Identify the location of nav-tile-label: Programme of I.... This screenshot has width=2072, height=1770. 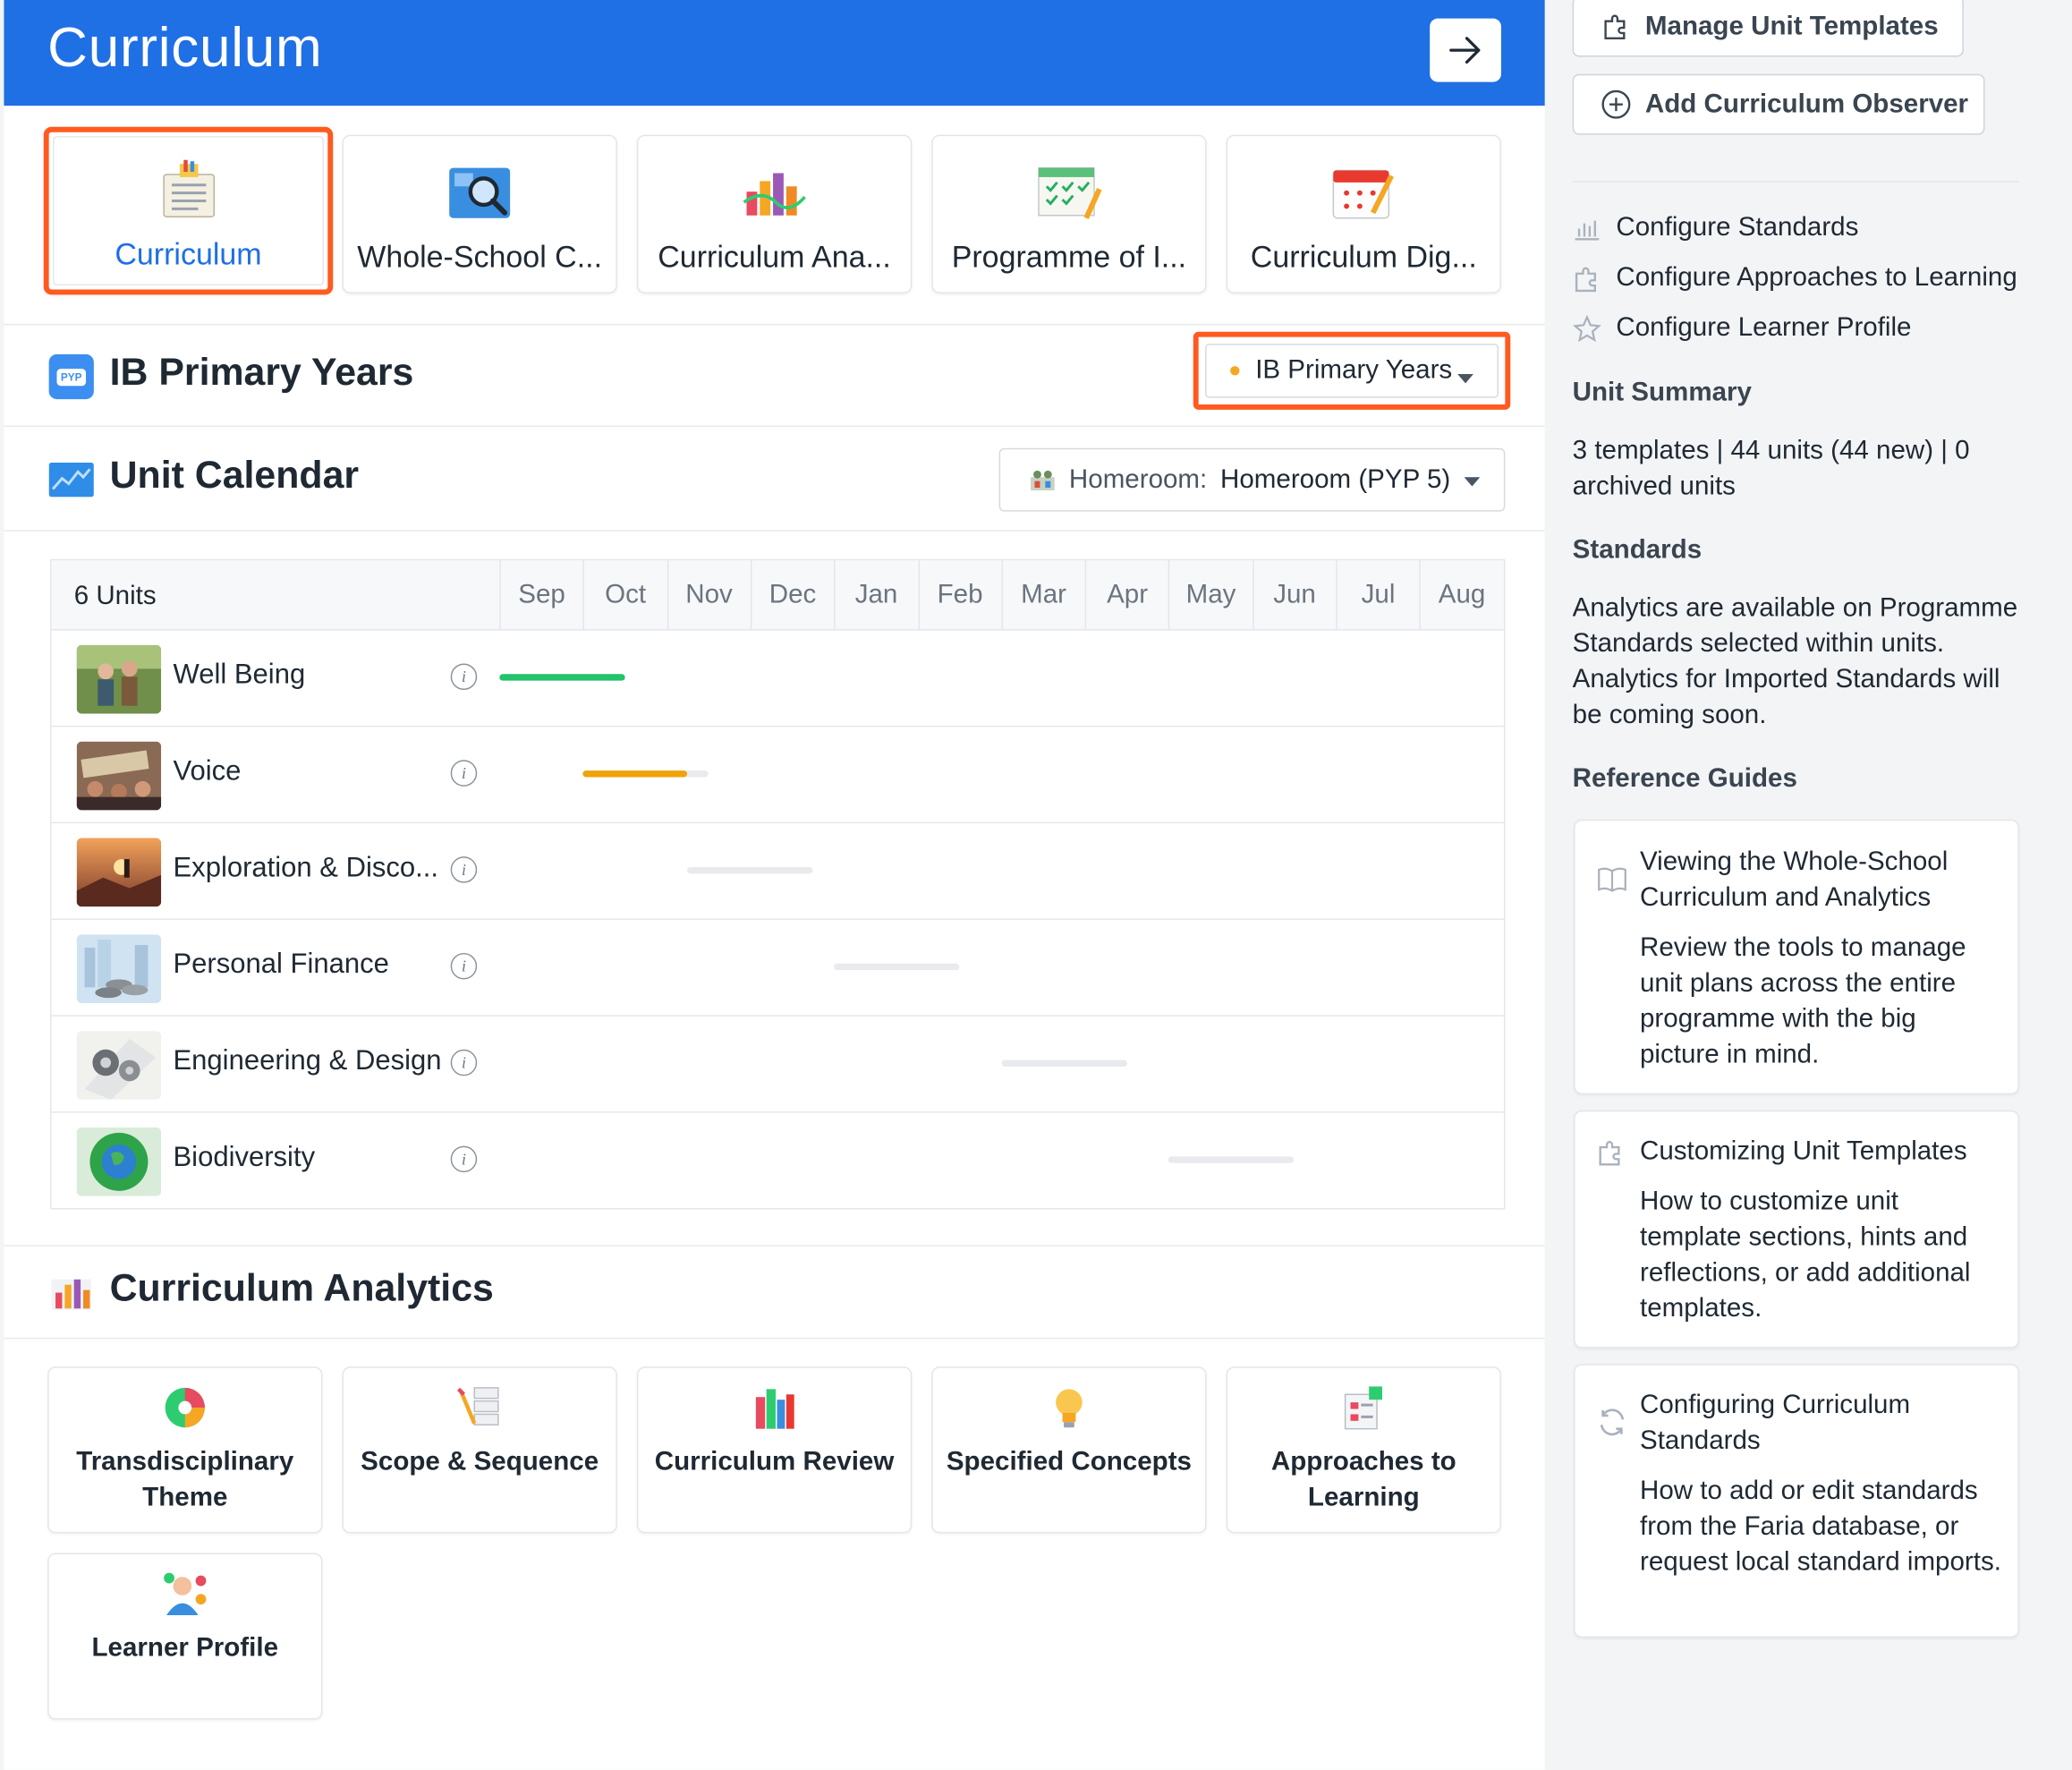
(1069, 256).